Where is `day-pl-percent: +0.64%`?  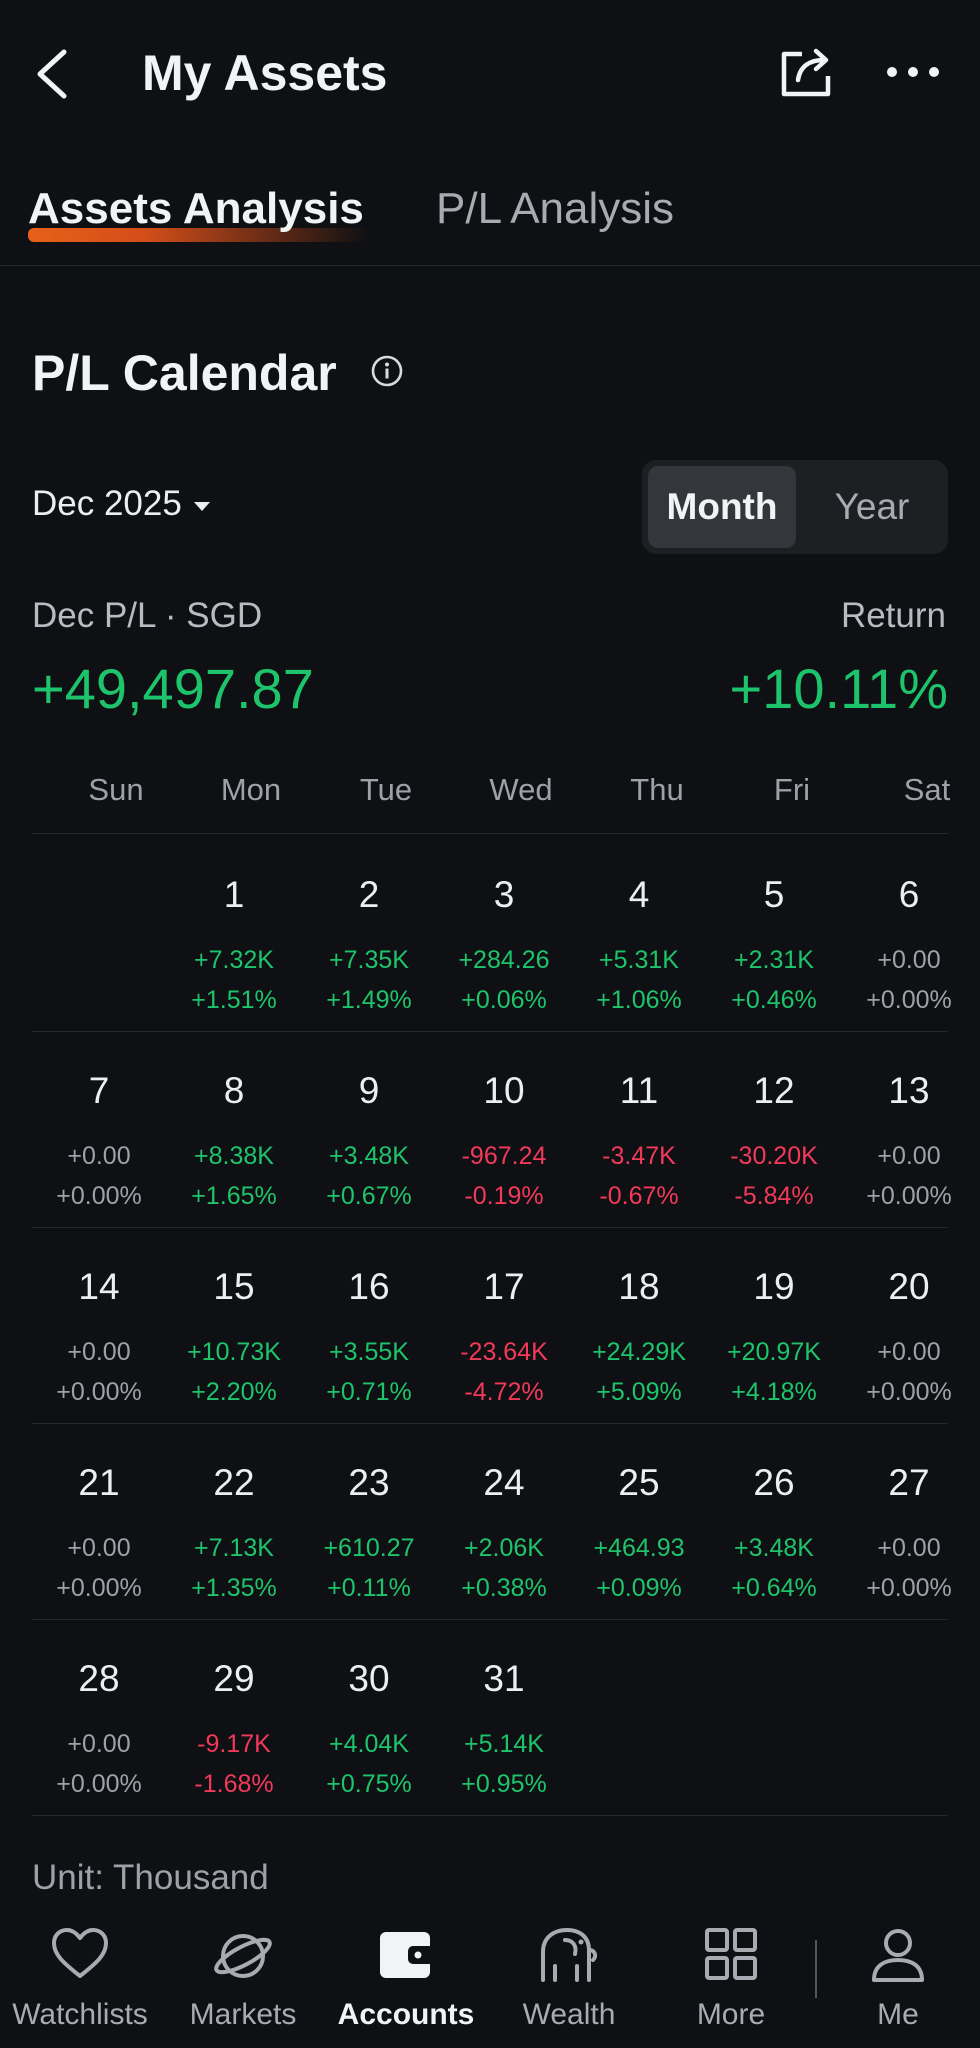 day-pl-percent: +0.64% is located at coordinates (774, 1588).